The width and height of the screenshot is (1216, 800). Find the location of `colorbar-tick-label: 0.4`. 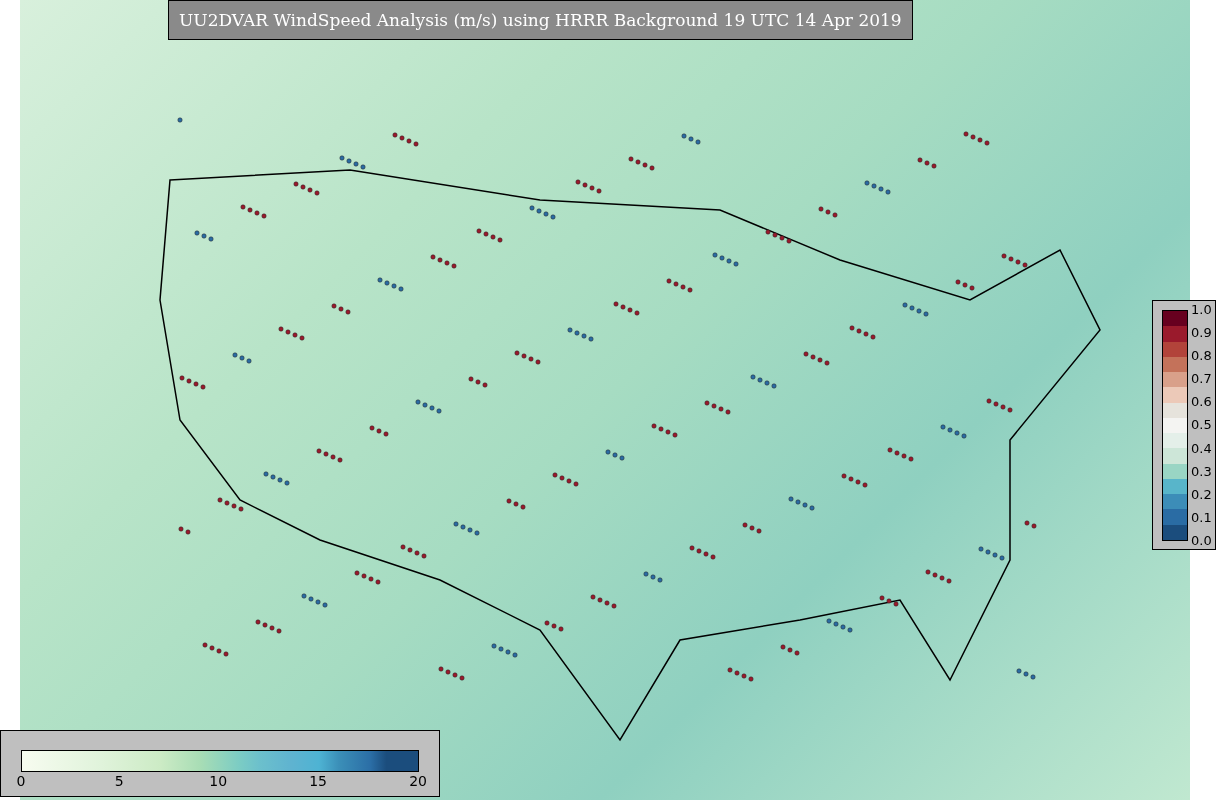

colorbar-tick-label: 0.4 is located at coordinates (1201, 448).